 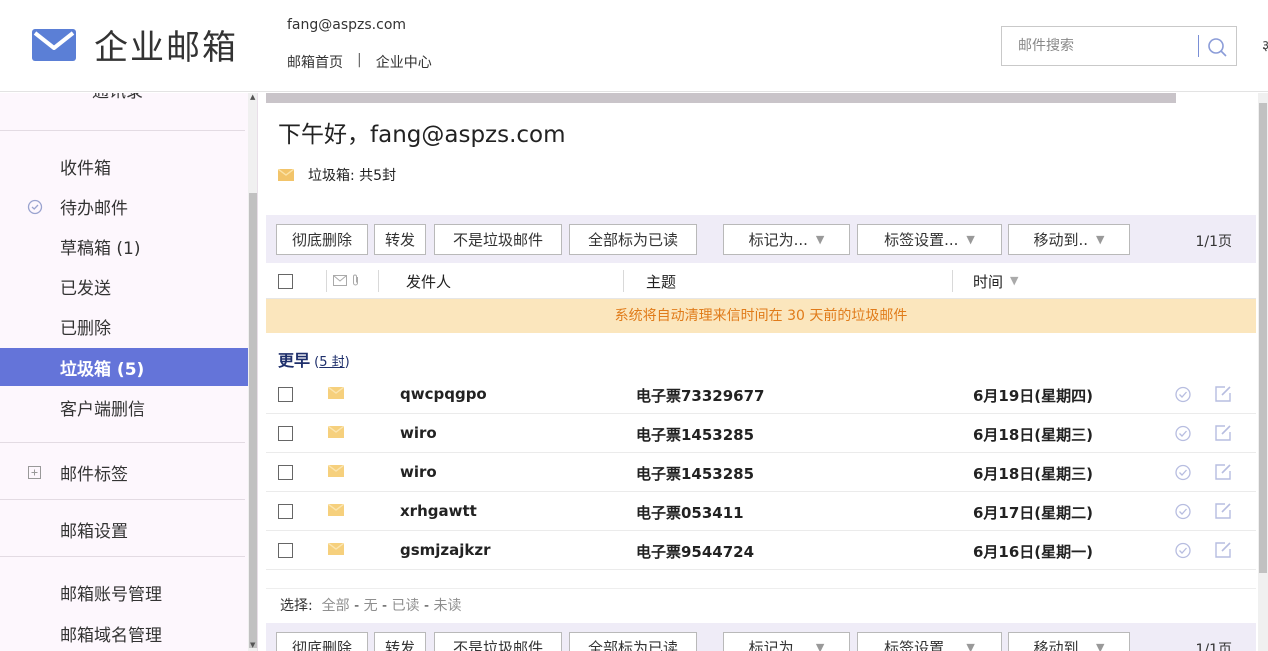 I want to click on row-date: 6月16日(星期一), so click(x=1033, y=552).